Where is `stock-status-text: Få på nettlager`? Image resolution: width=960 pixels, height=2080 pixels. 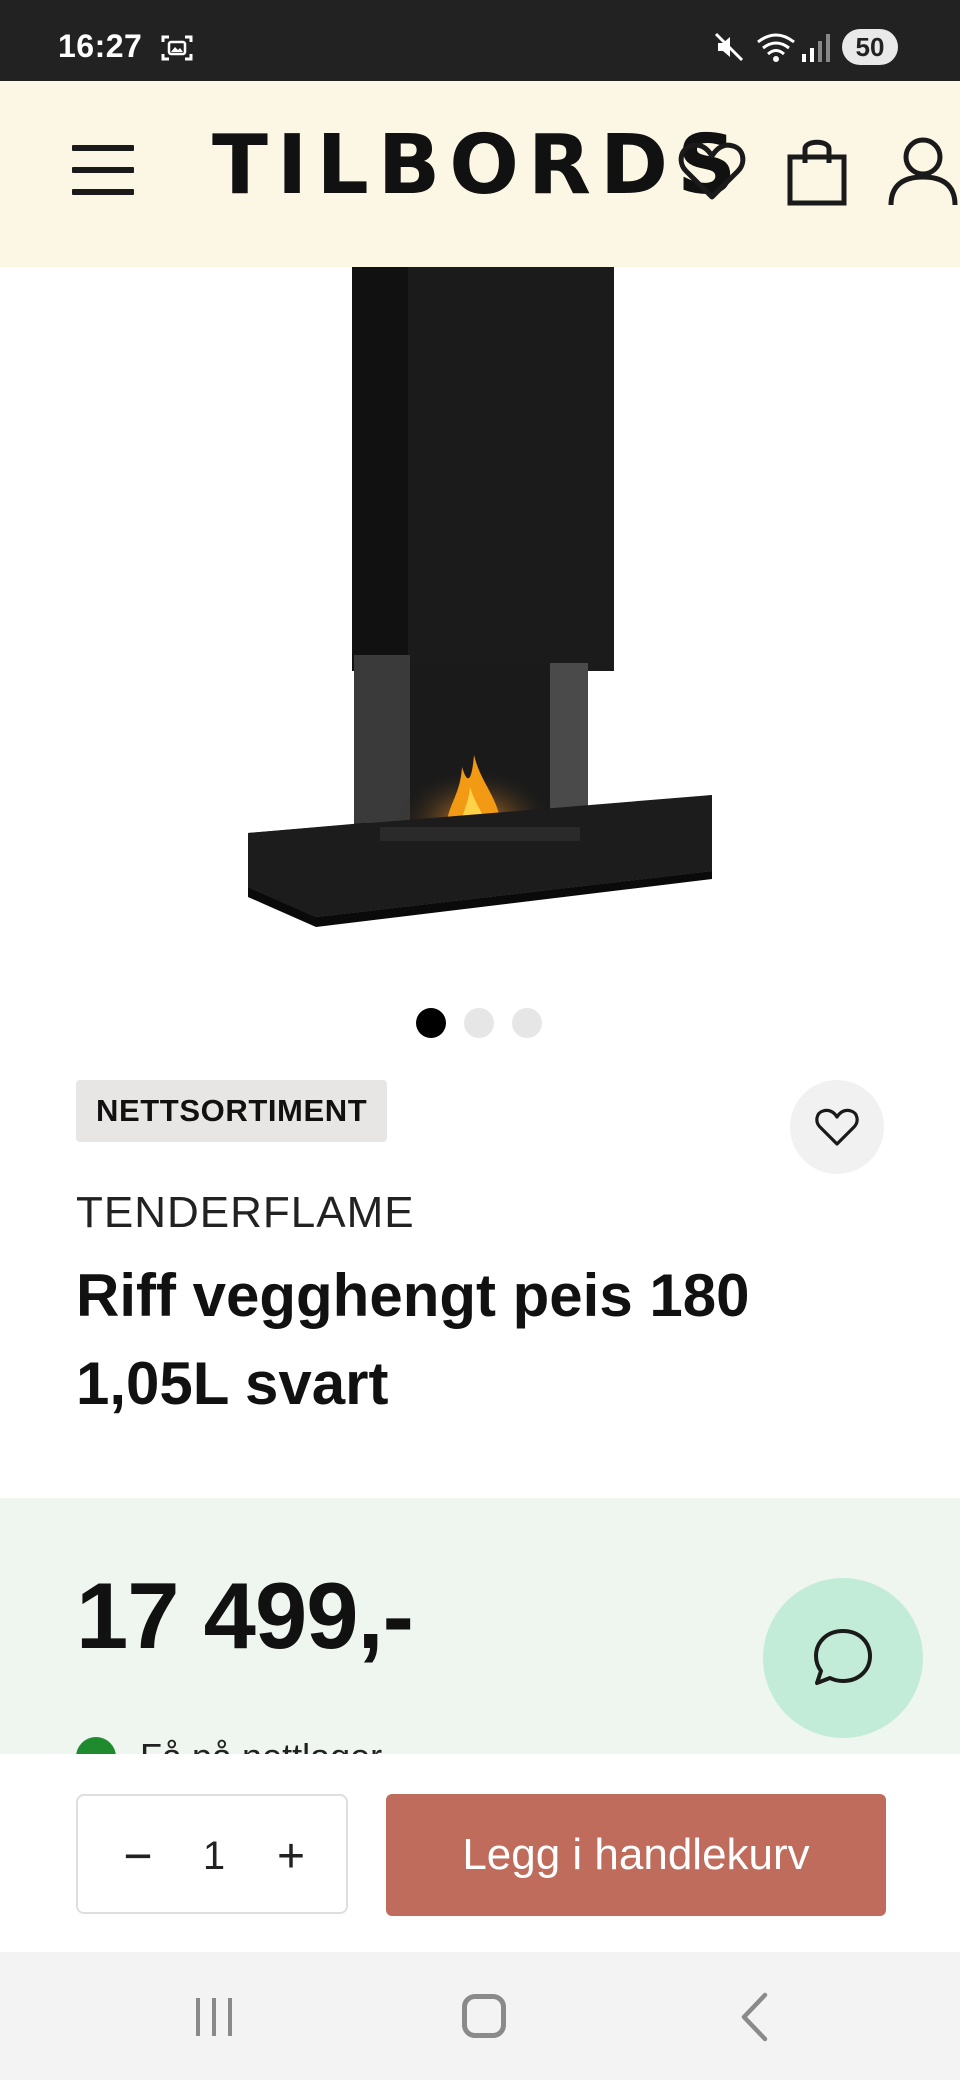 stock-status-text: Få på nettlager is located at coordinates (261, 1745).